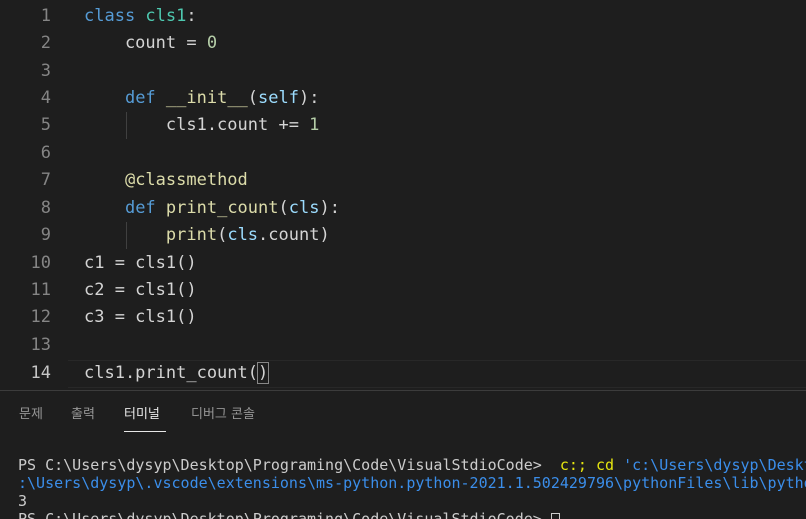 The image size is (806, 519). Describe the element at coordinates (207, 98) in the screenshot. I see `code-token: __init__` at that location.